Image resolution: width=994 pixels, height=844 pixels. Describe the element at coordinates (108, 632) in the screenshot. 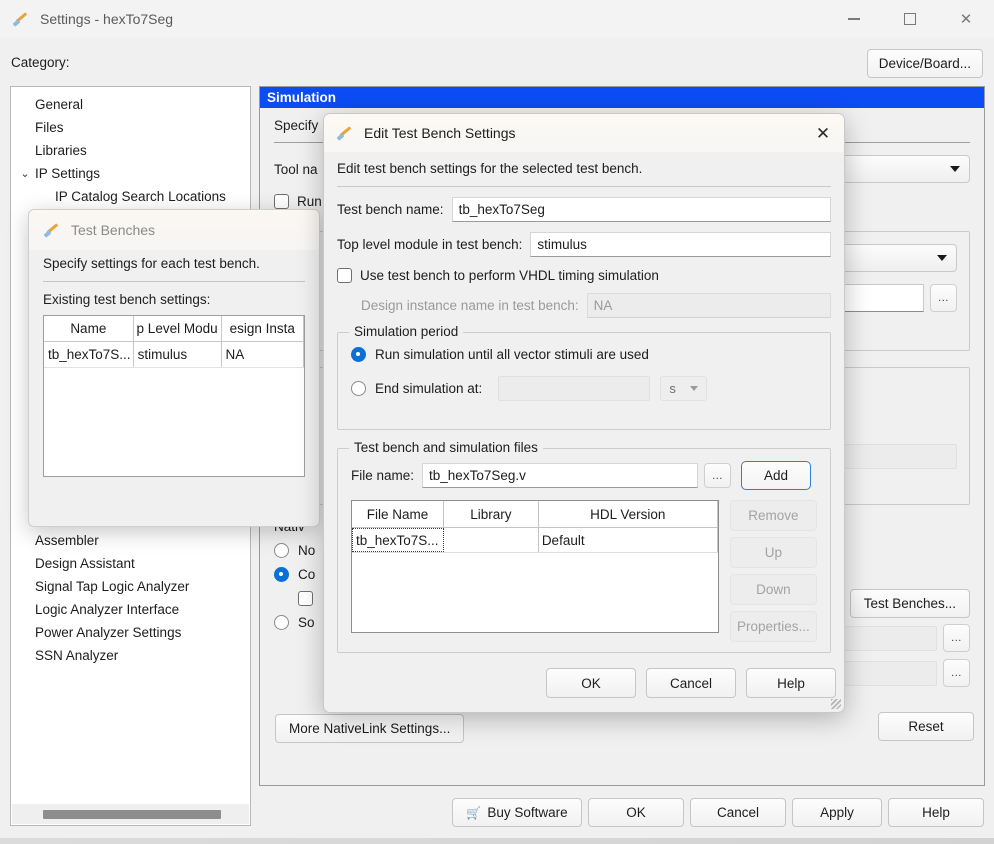

I see `tree-item-label: Power Analyzer Settings` at that location.